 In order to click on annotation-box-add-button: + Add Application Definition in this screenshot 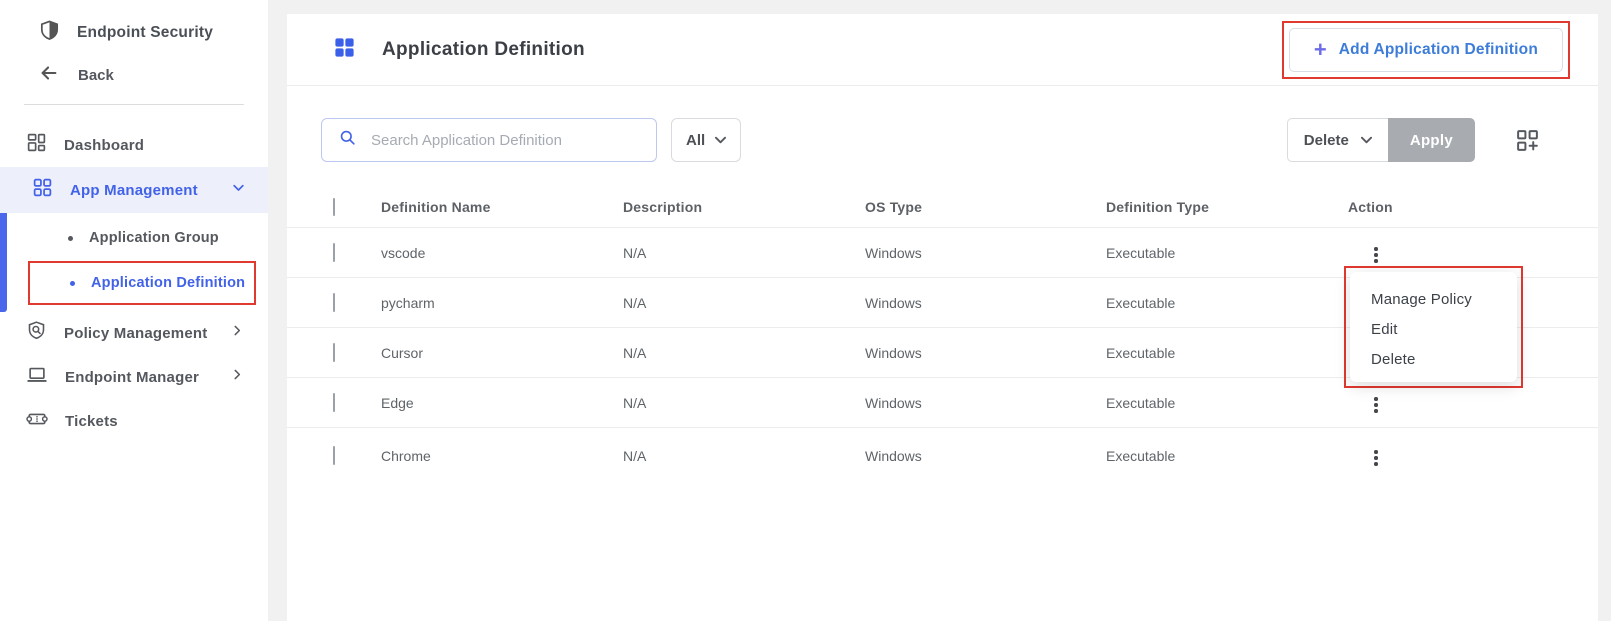, I will do `click(1425, 49)`.